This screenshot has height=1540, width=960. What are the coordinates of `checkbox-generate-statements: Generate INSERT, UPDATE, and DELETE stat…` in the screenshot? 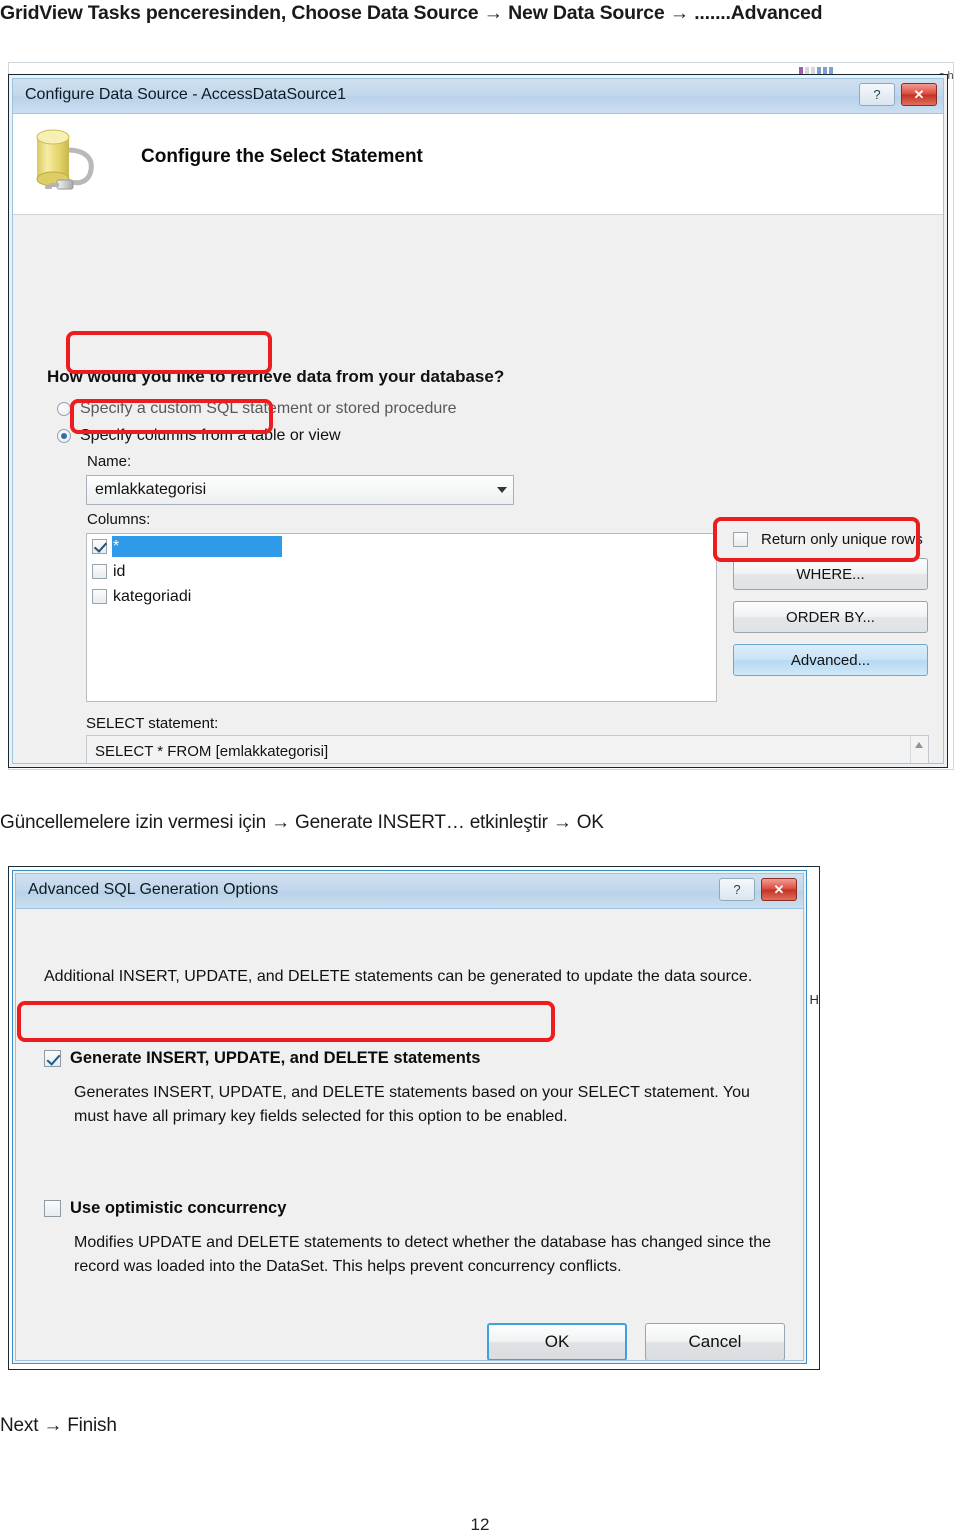 It's located at (262, 1058).